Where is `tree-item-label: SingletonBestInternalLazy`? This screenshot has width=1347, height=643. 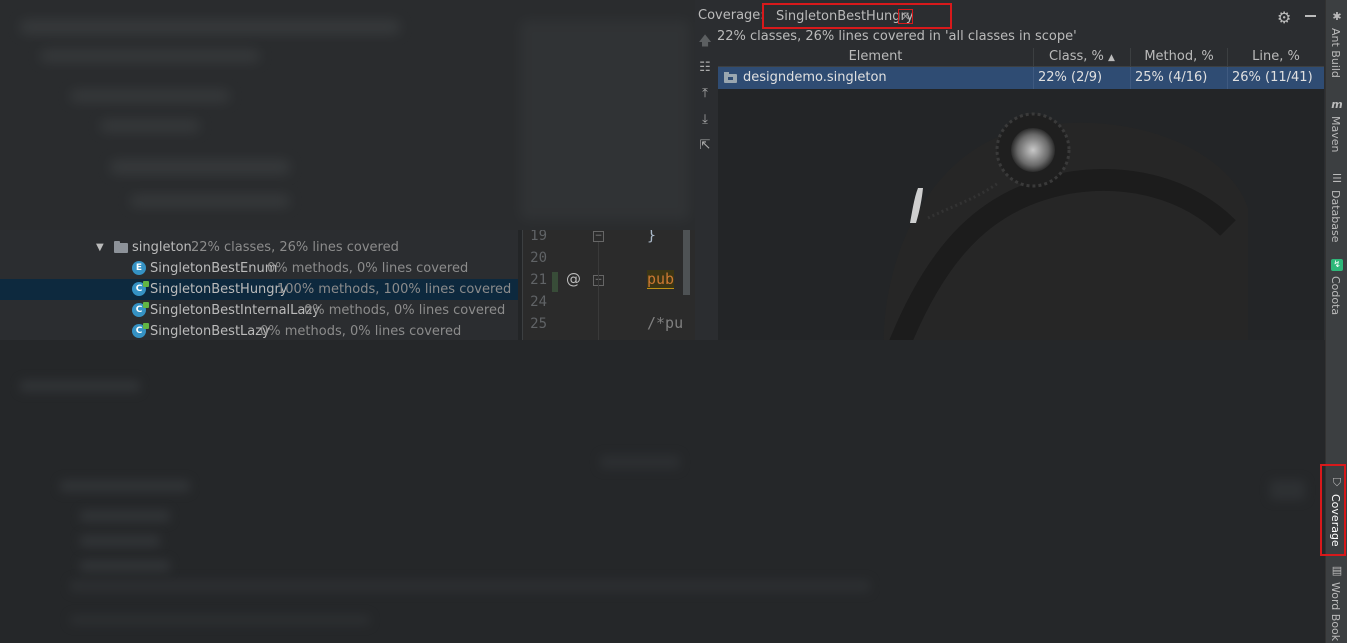 tree-item-label: SingletonBestInternalLazy is located at coordinates (235, 310).